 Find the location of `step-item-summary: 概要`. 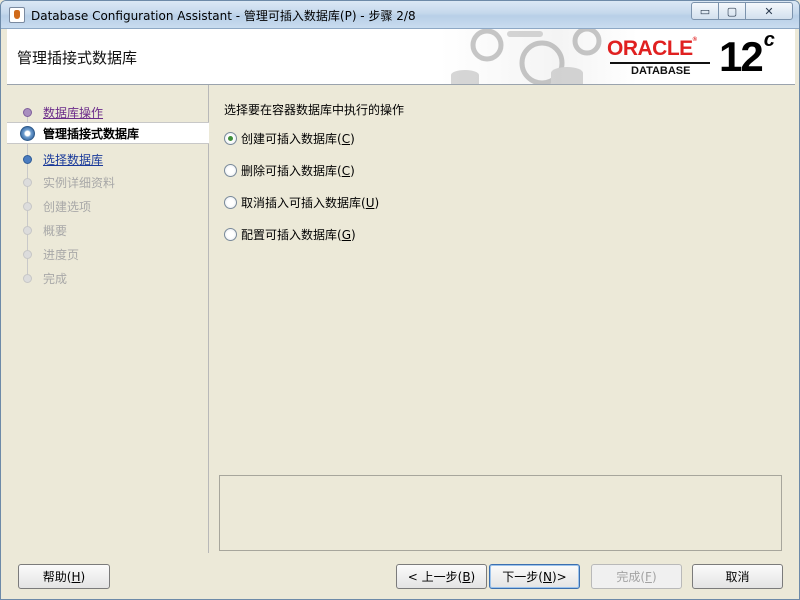

step-item-summary: 概要 is located at coordinates (108, 230).